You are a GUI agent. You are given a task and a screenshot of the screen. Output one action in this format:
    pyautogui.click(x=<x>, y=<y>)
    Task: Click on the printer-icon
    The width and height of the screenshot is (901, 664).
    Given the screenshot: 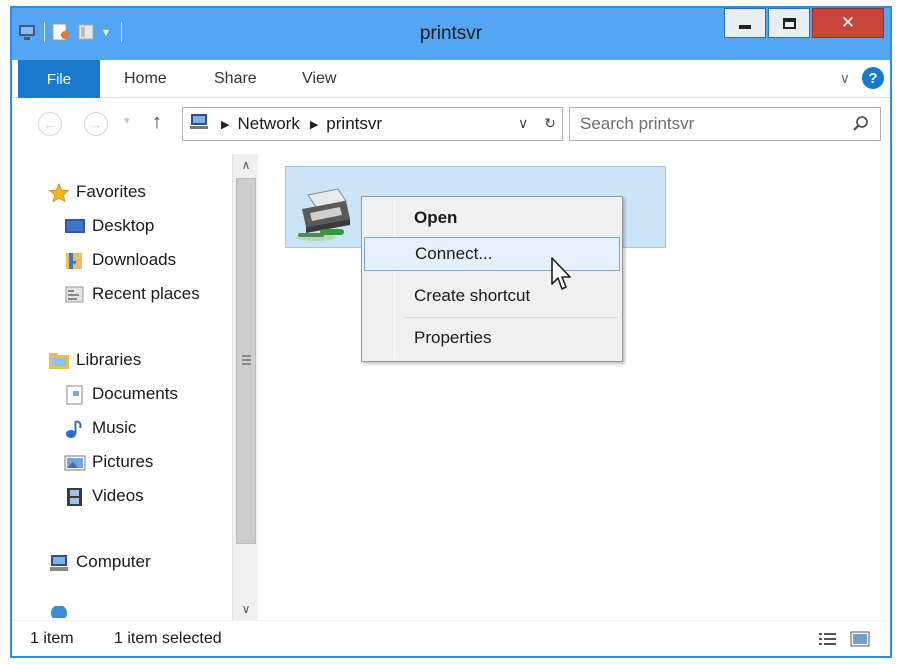 What is the action you would take?
    pyautogui.click(x=326, y=211)
    